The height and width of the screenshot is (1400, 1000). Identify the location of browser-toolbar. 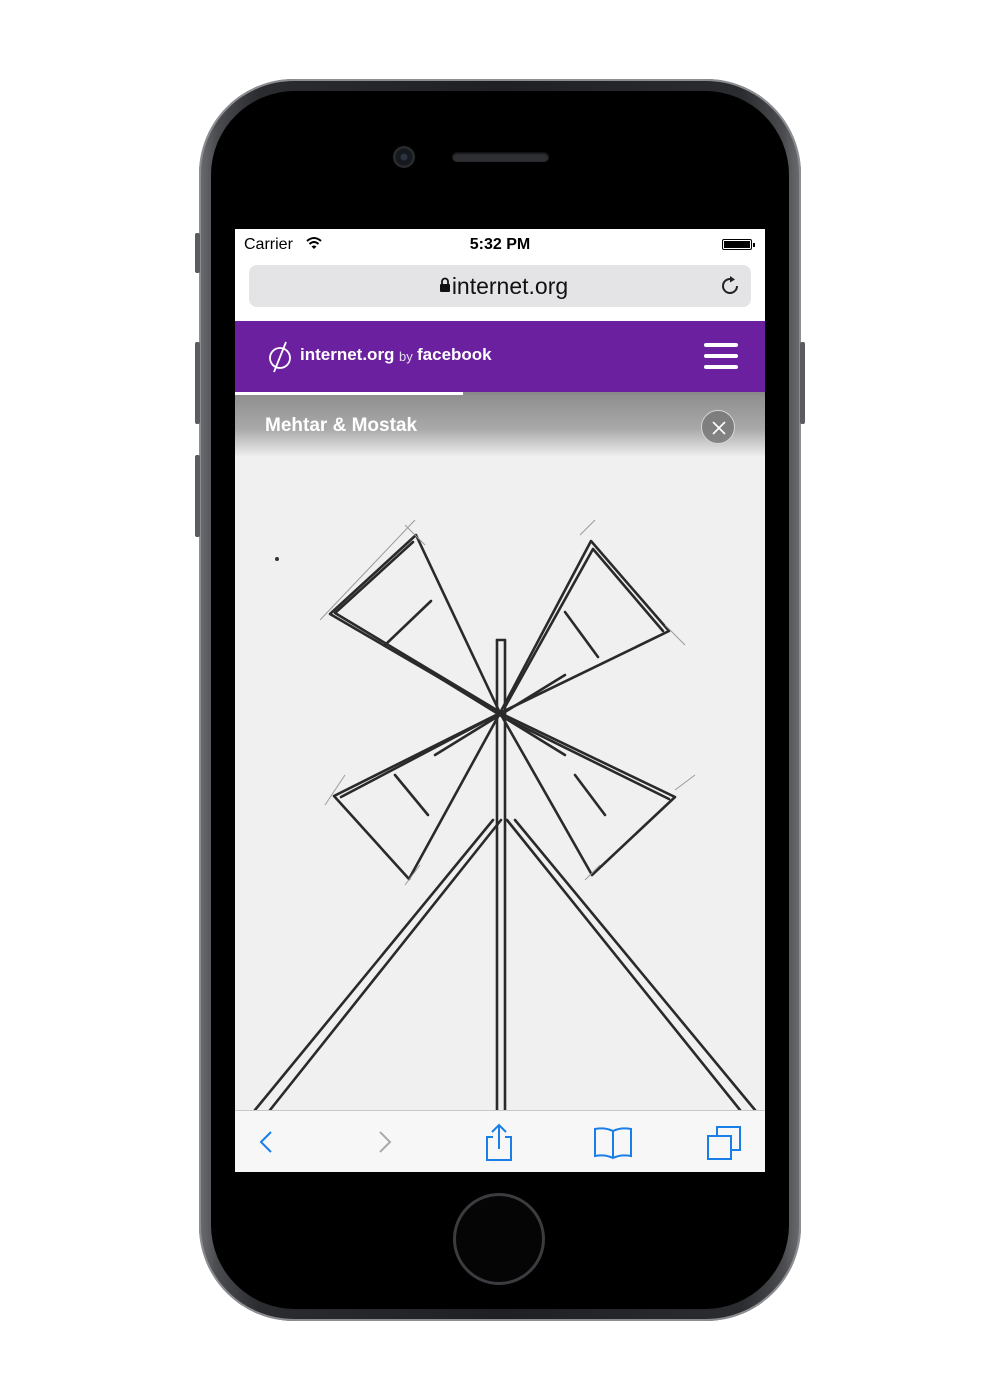
(500, 1141).